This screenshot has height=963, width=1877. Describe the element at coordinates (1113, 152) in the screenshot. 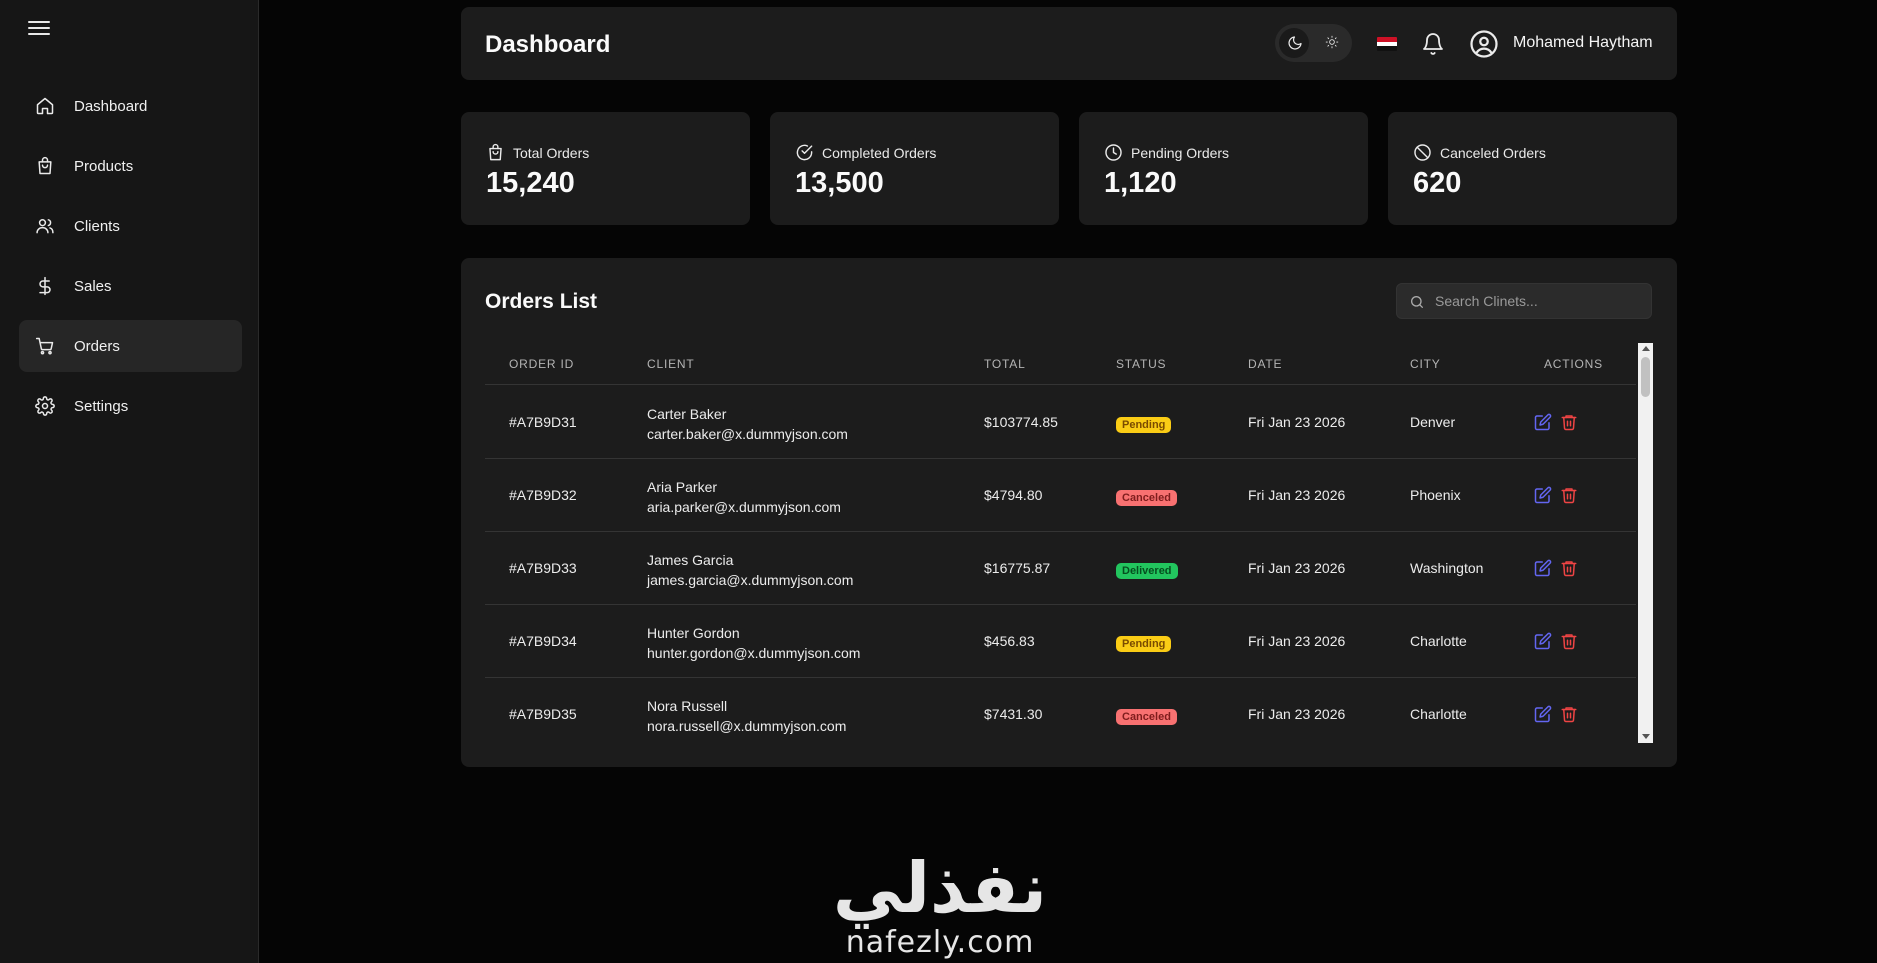

I see `clock-icon` at that location.